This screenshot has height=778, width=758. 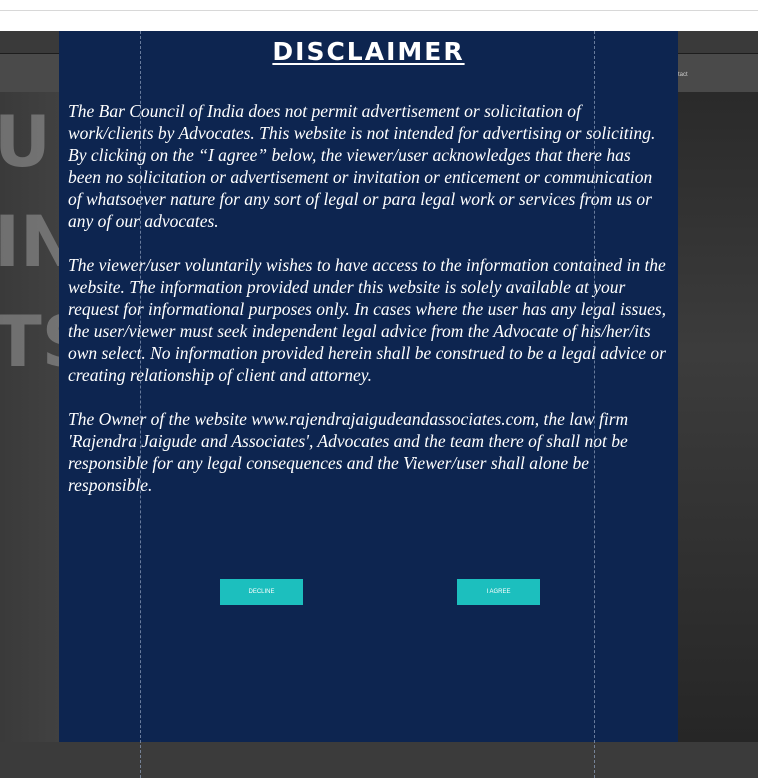 What do you see at coordinates (46, 342) in the screenshot?
I see `hero-letter: TS` at bounding box center [46, 342].